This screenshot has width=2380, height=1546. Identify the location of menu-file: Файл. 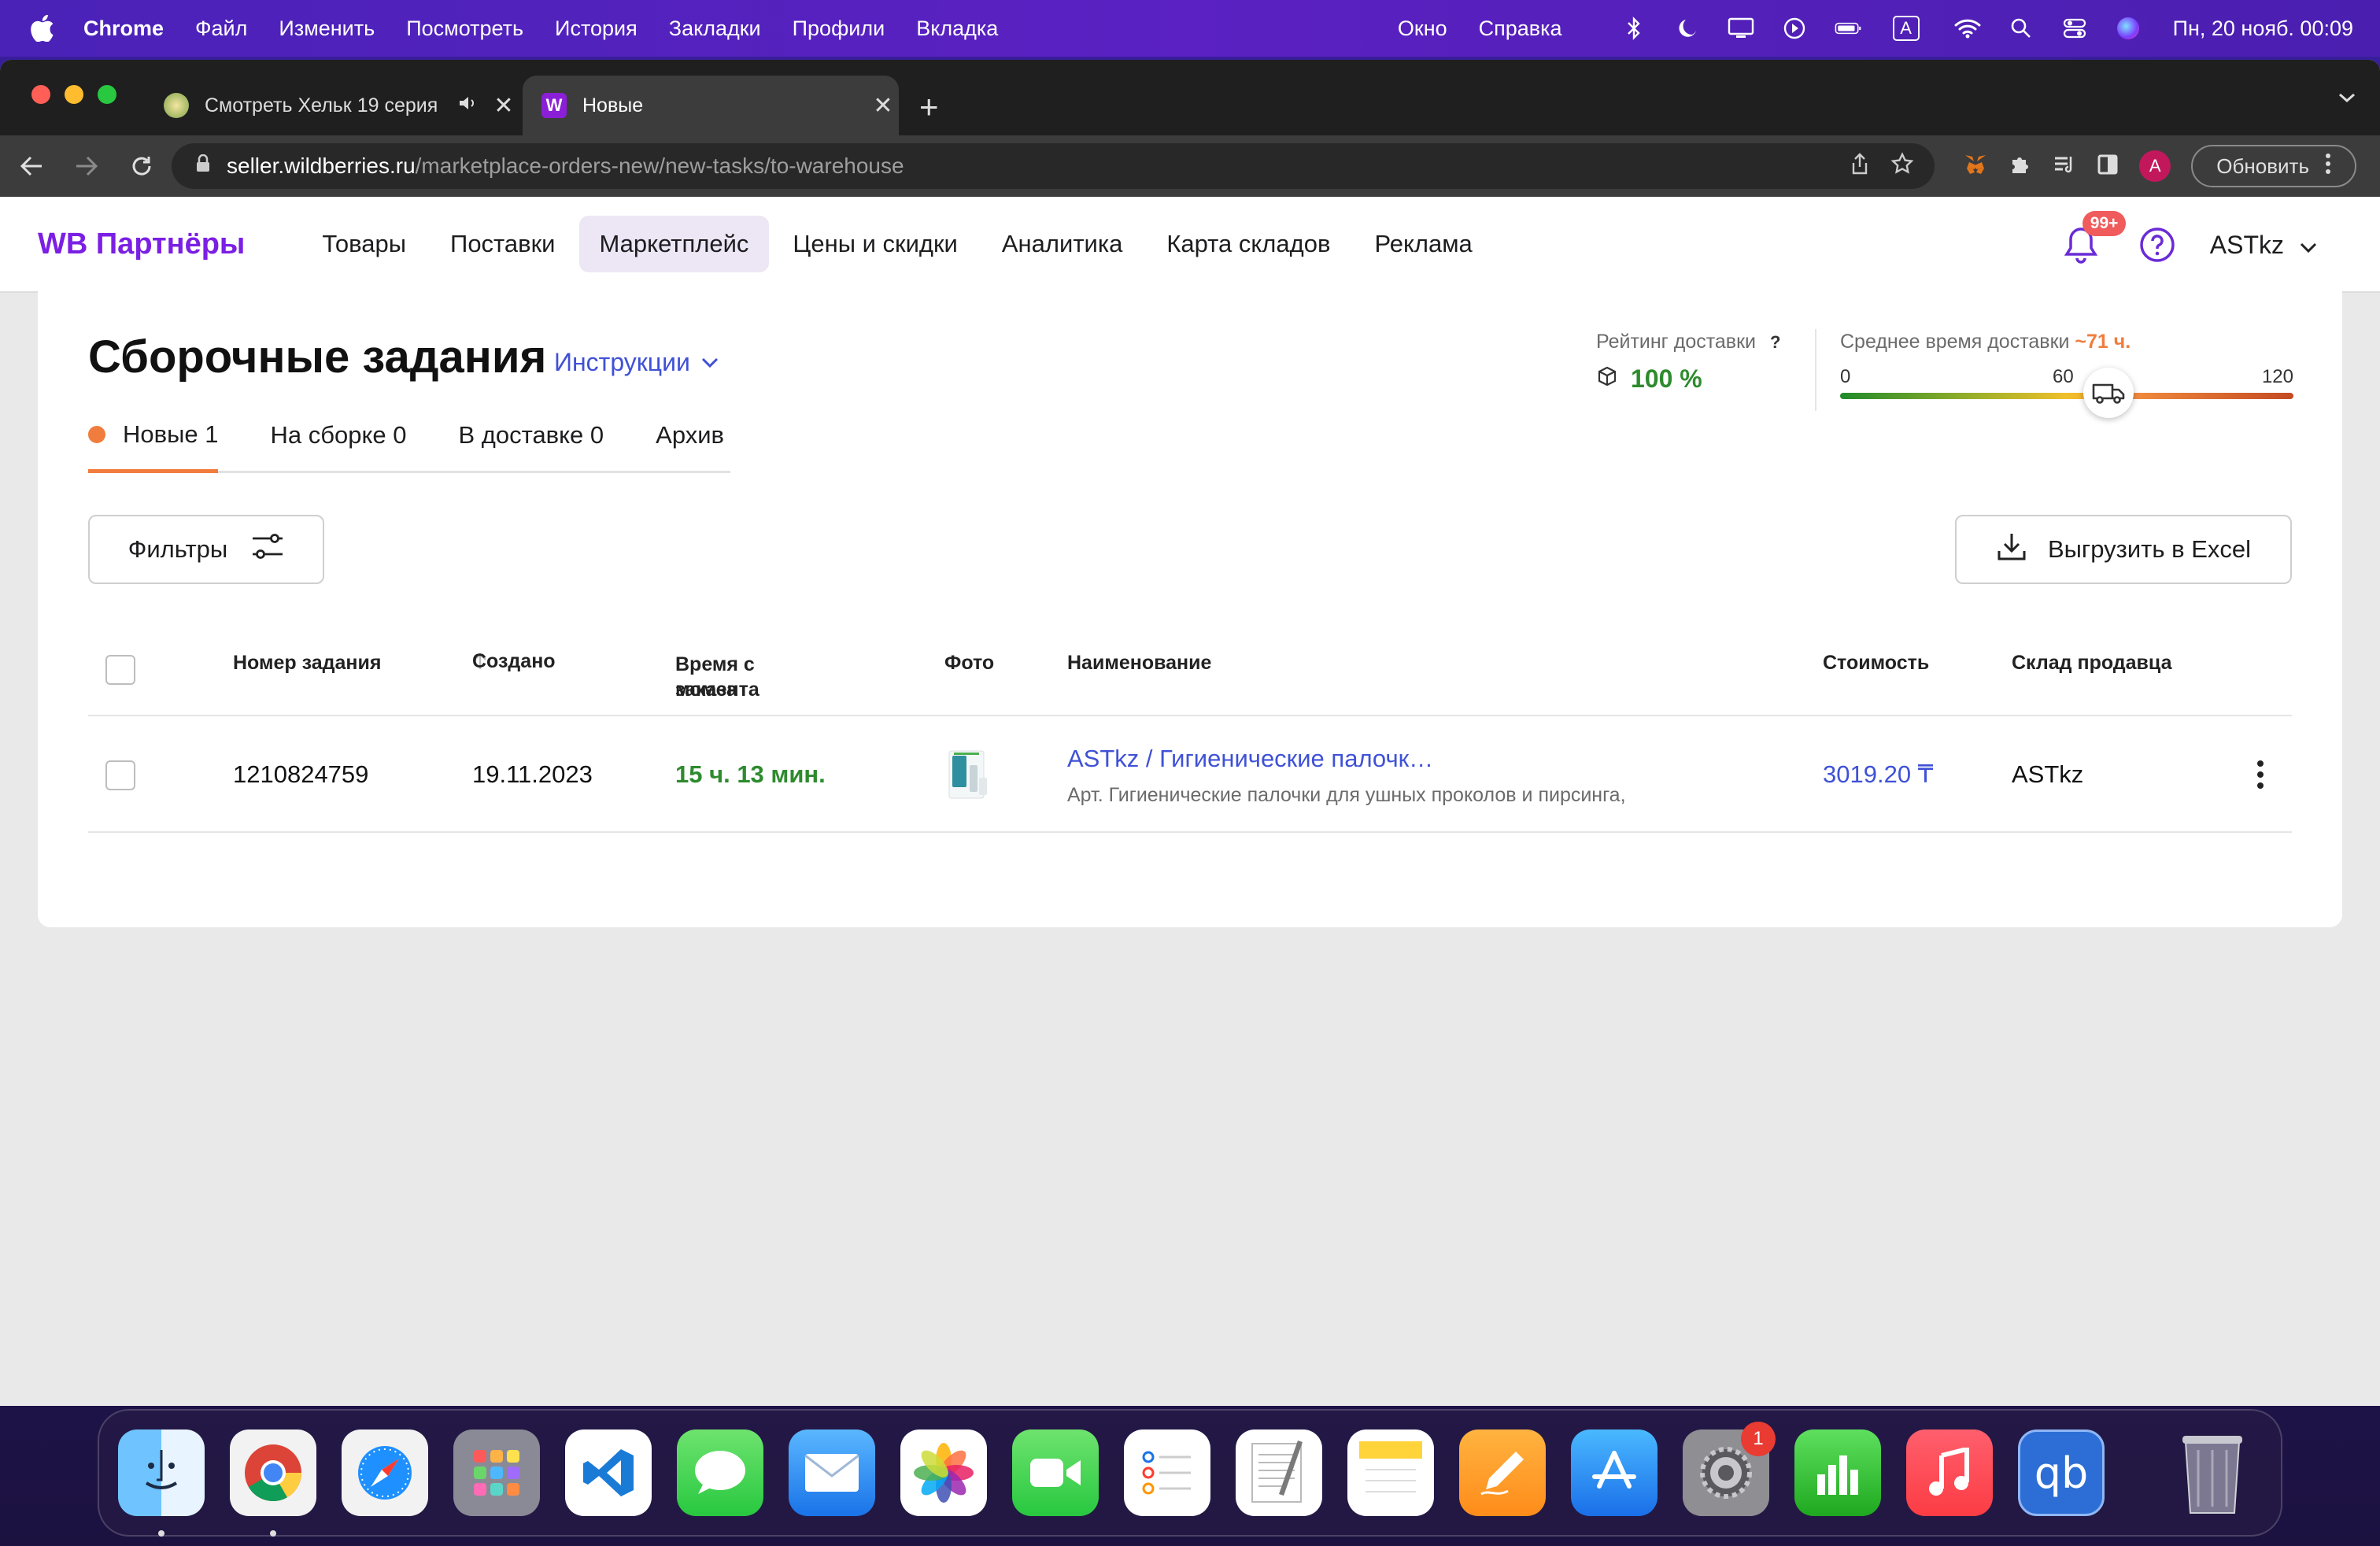
(221, 29).